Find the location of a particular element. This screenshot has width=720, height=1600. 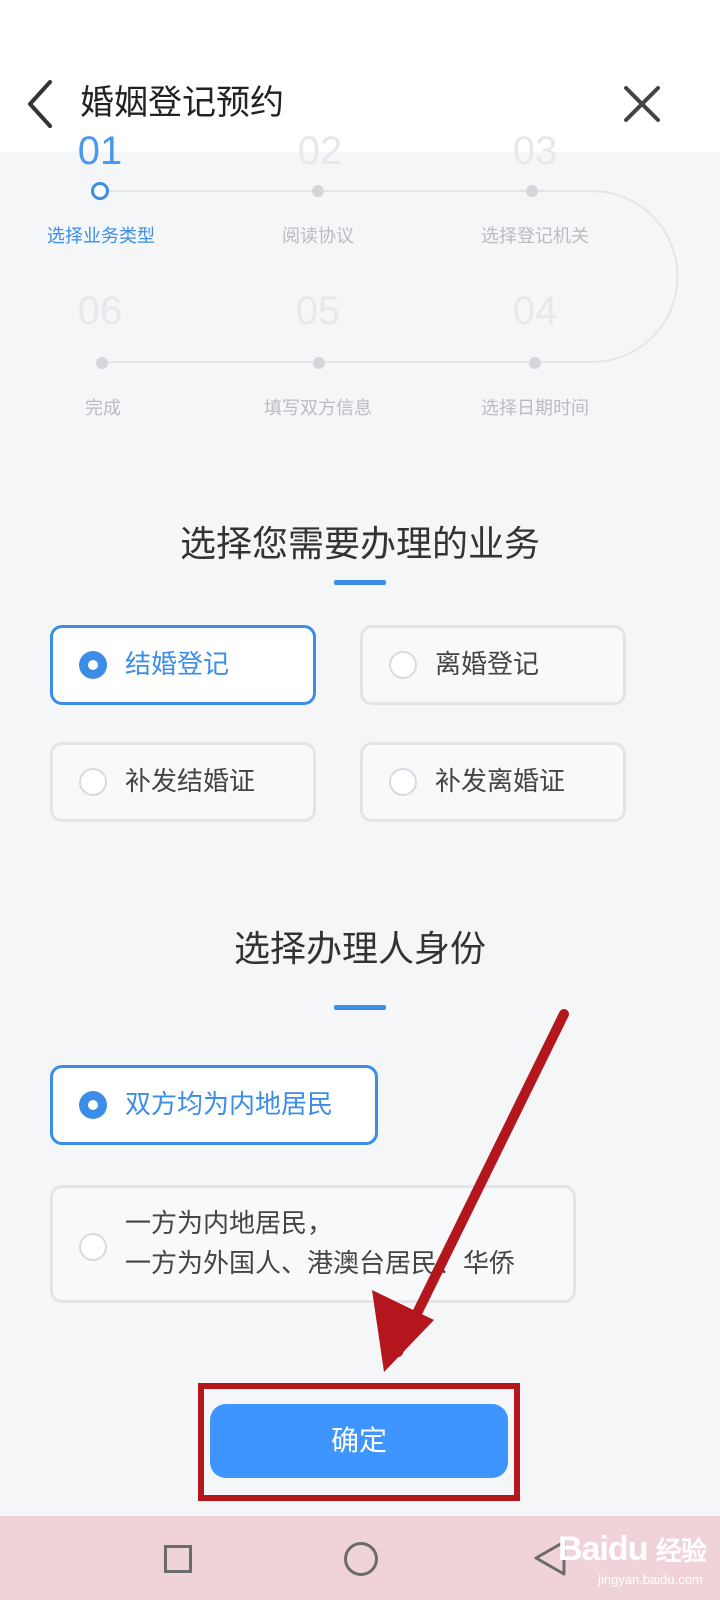

option-both-mainland: 双方均为内地居民 is located at coordinates (214, 1105).